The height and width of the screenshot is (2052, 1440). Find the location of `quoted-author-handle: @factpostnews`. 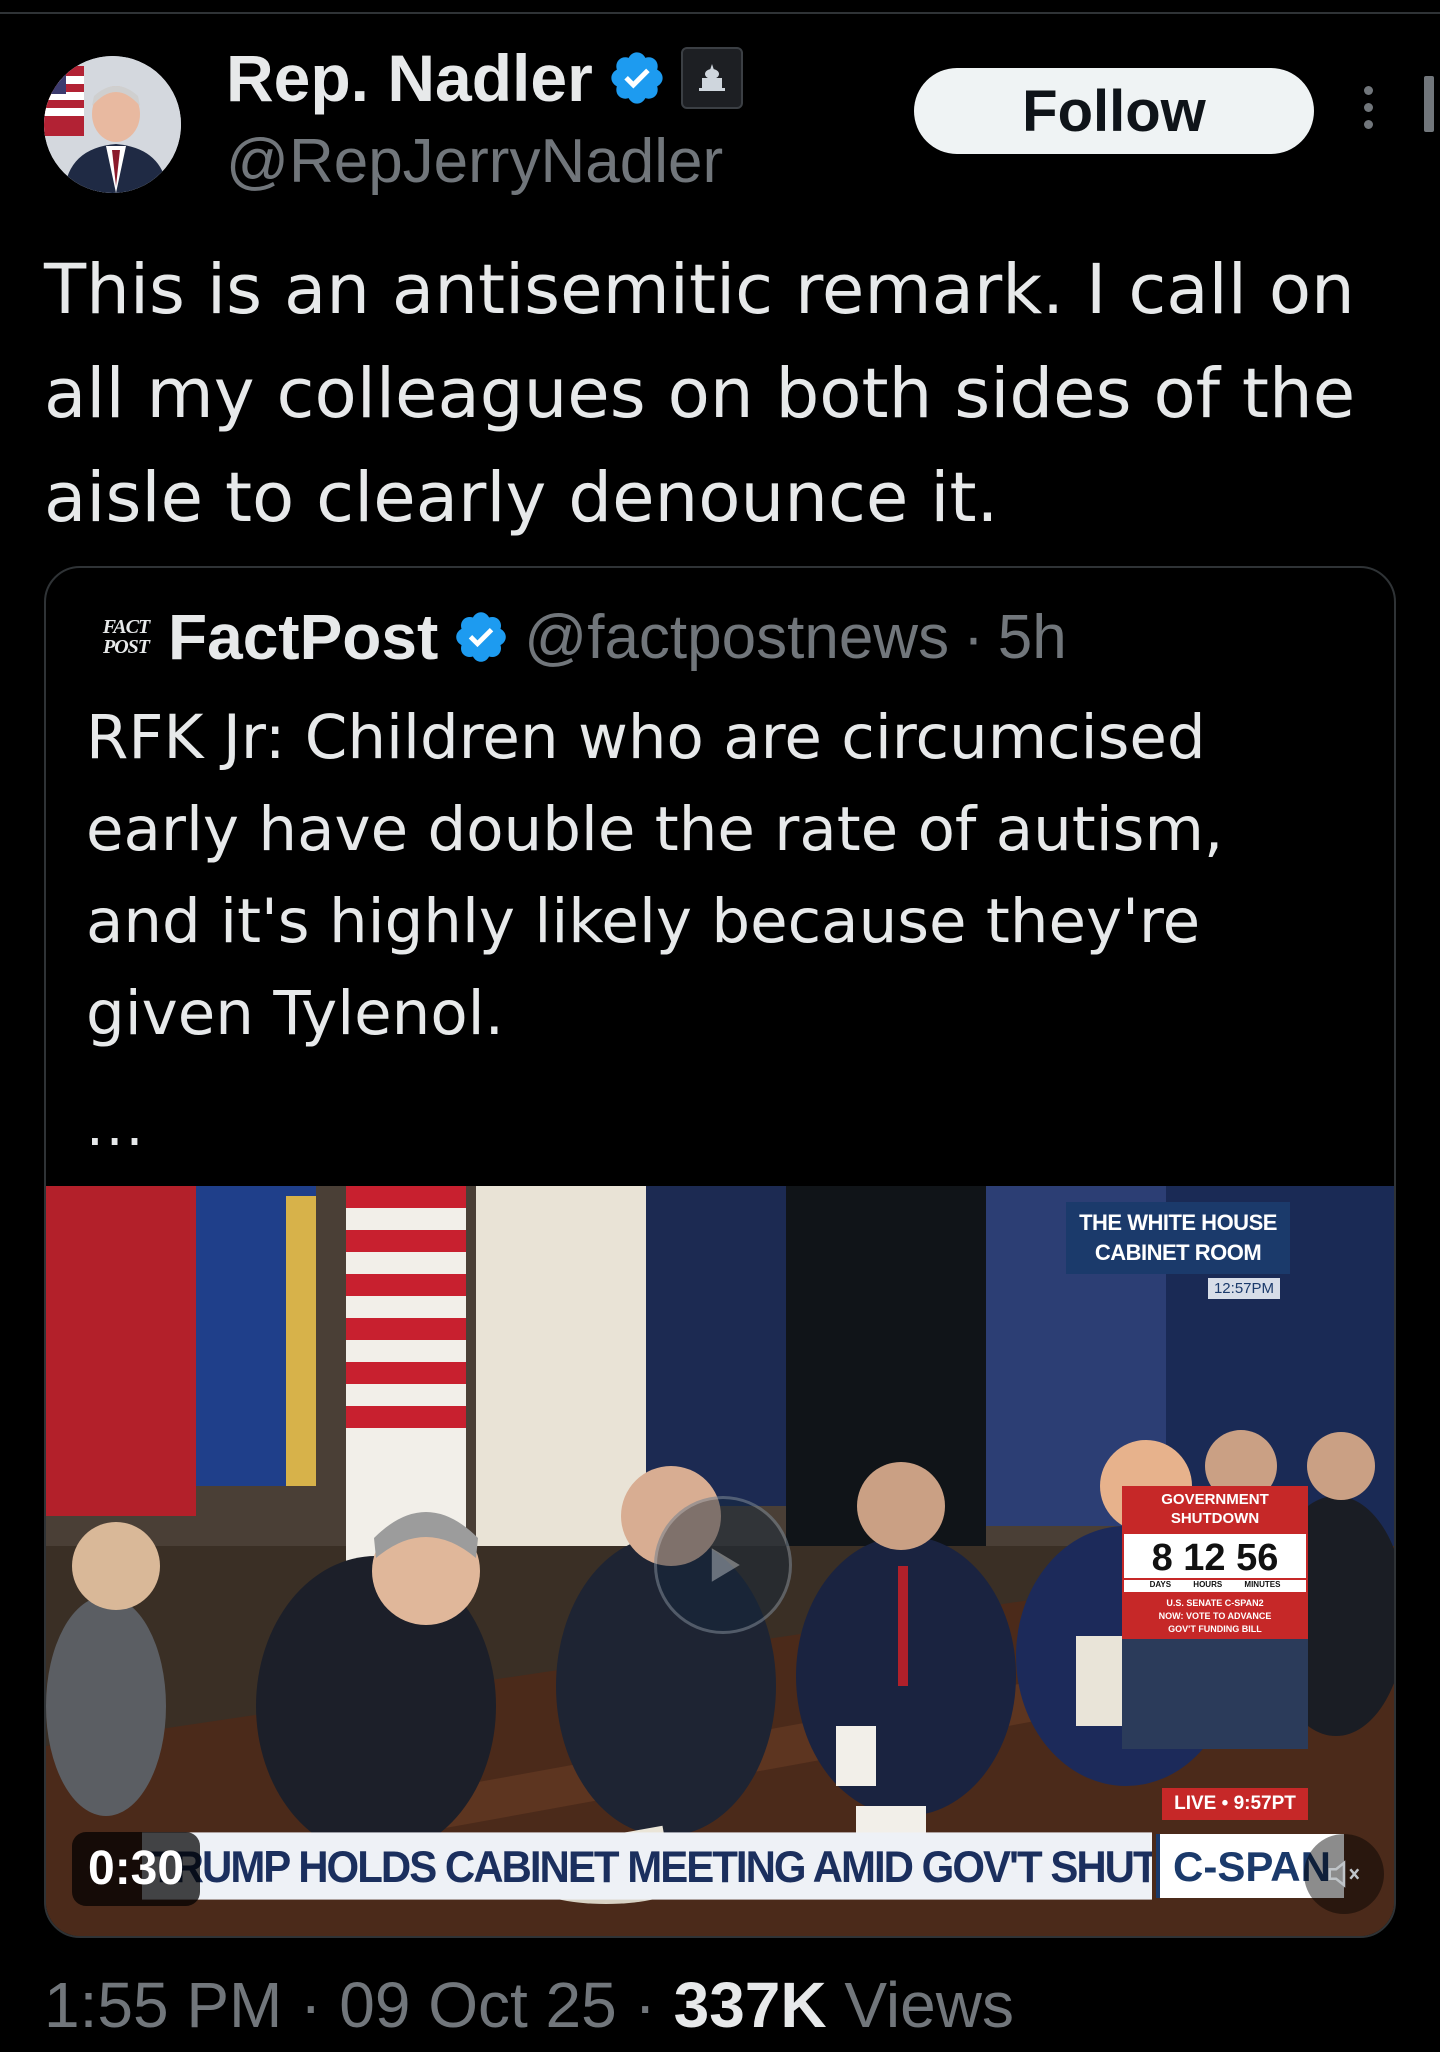

quoted-author-handle: @factpostnews is located at coordinates (736, 637).